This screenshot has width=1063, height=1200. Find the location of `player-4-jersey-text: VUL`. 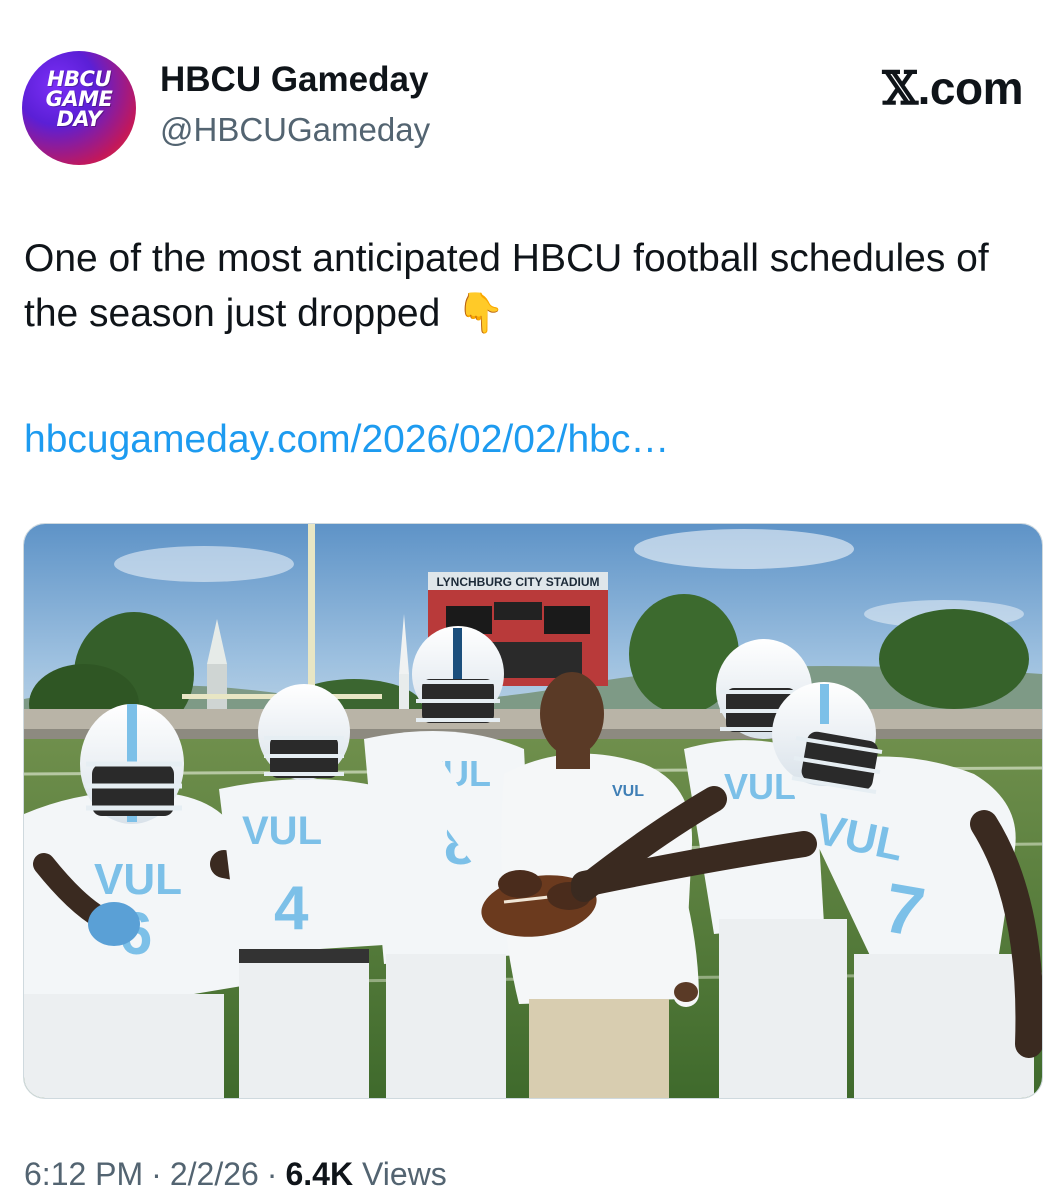

player-4-jersey-text: VUL is located at coordinates (760, 786).